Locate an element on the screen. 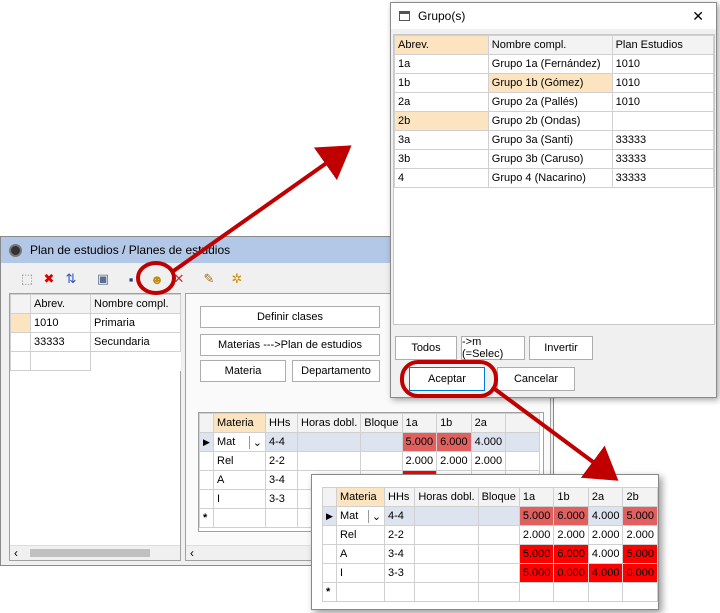 The height and width of the screenshot is (613, 720). departamento-button: Departamento is located at coordinates (336, 371).